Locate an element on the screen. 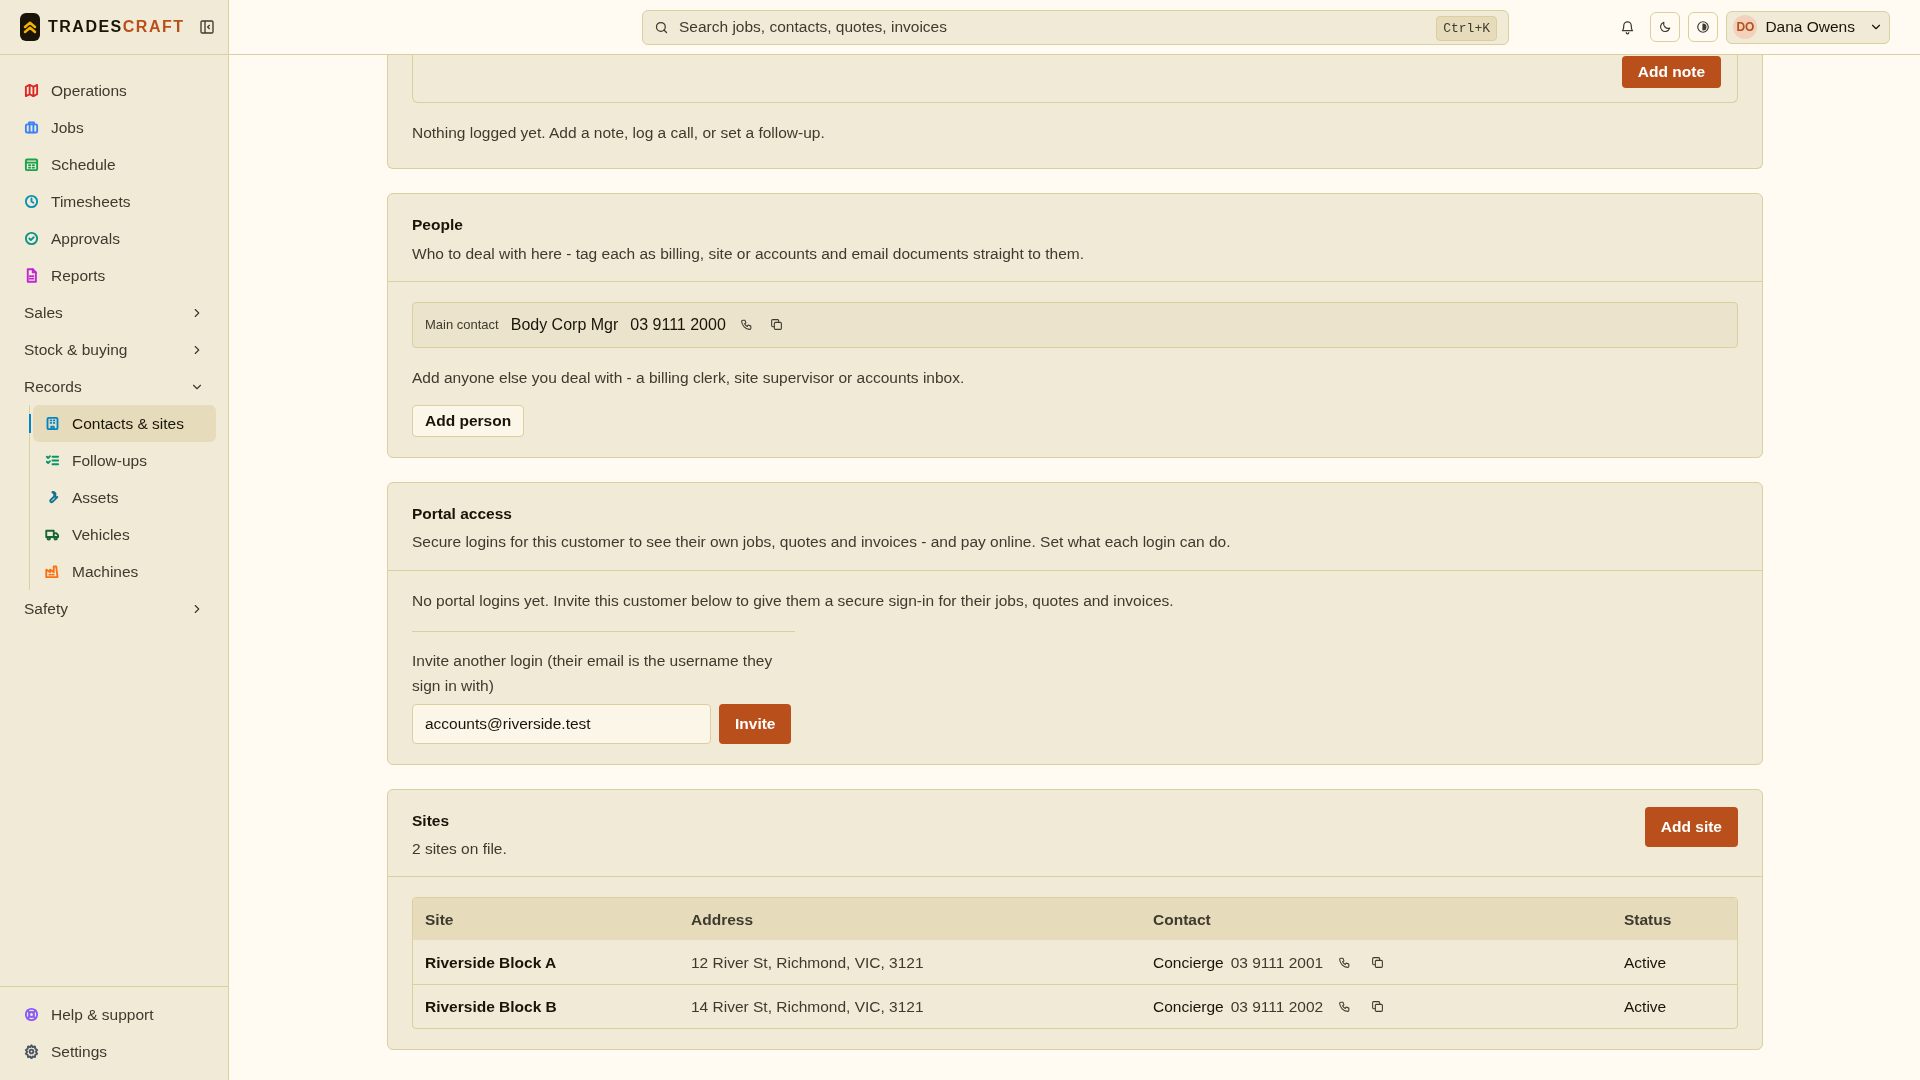 This screenshot has height=1080, width=1920. section-title: People is located at coordinates (438, 225).